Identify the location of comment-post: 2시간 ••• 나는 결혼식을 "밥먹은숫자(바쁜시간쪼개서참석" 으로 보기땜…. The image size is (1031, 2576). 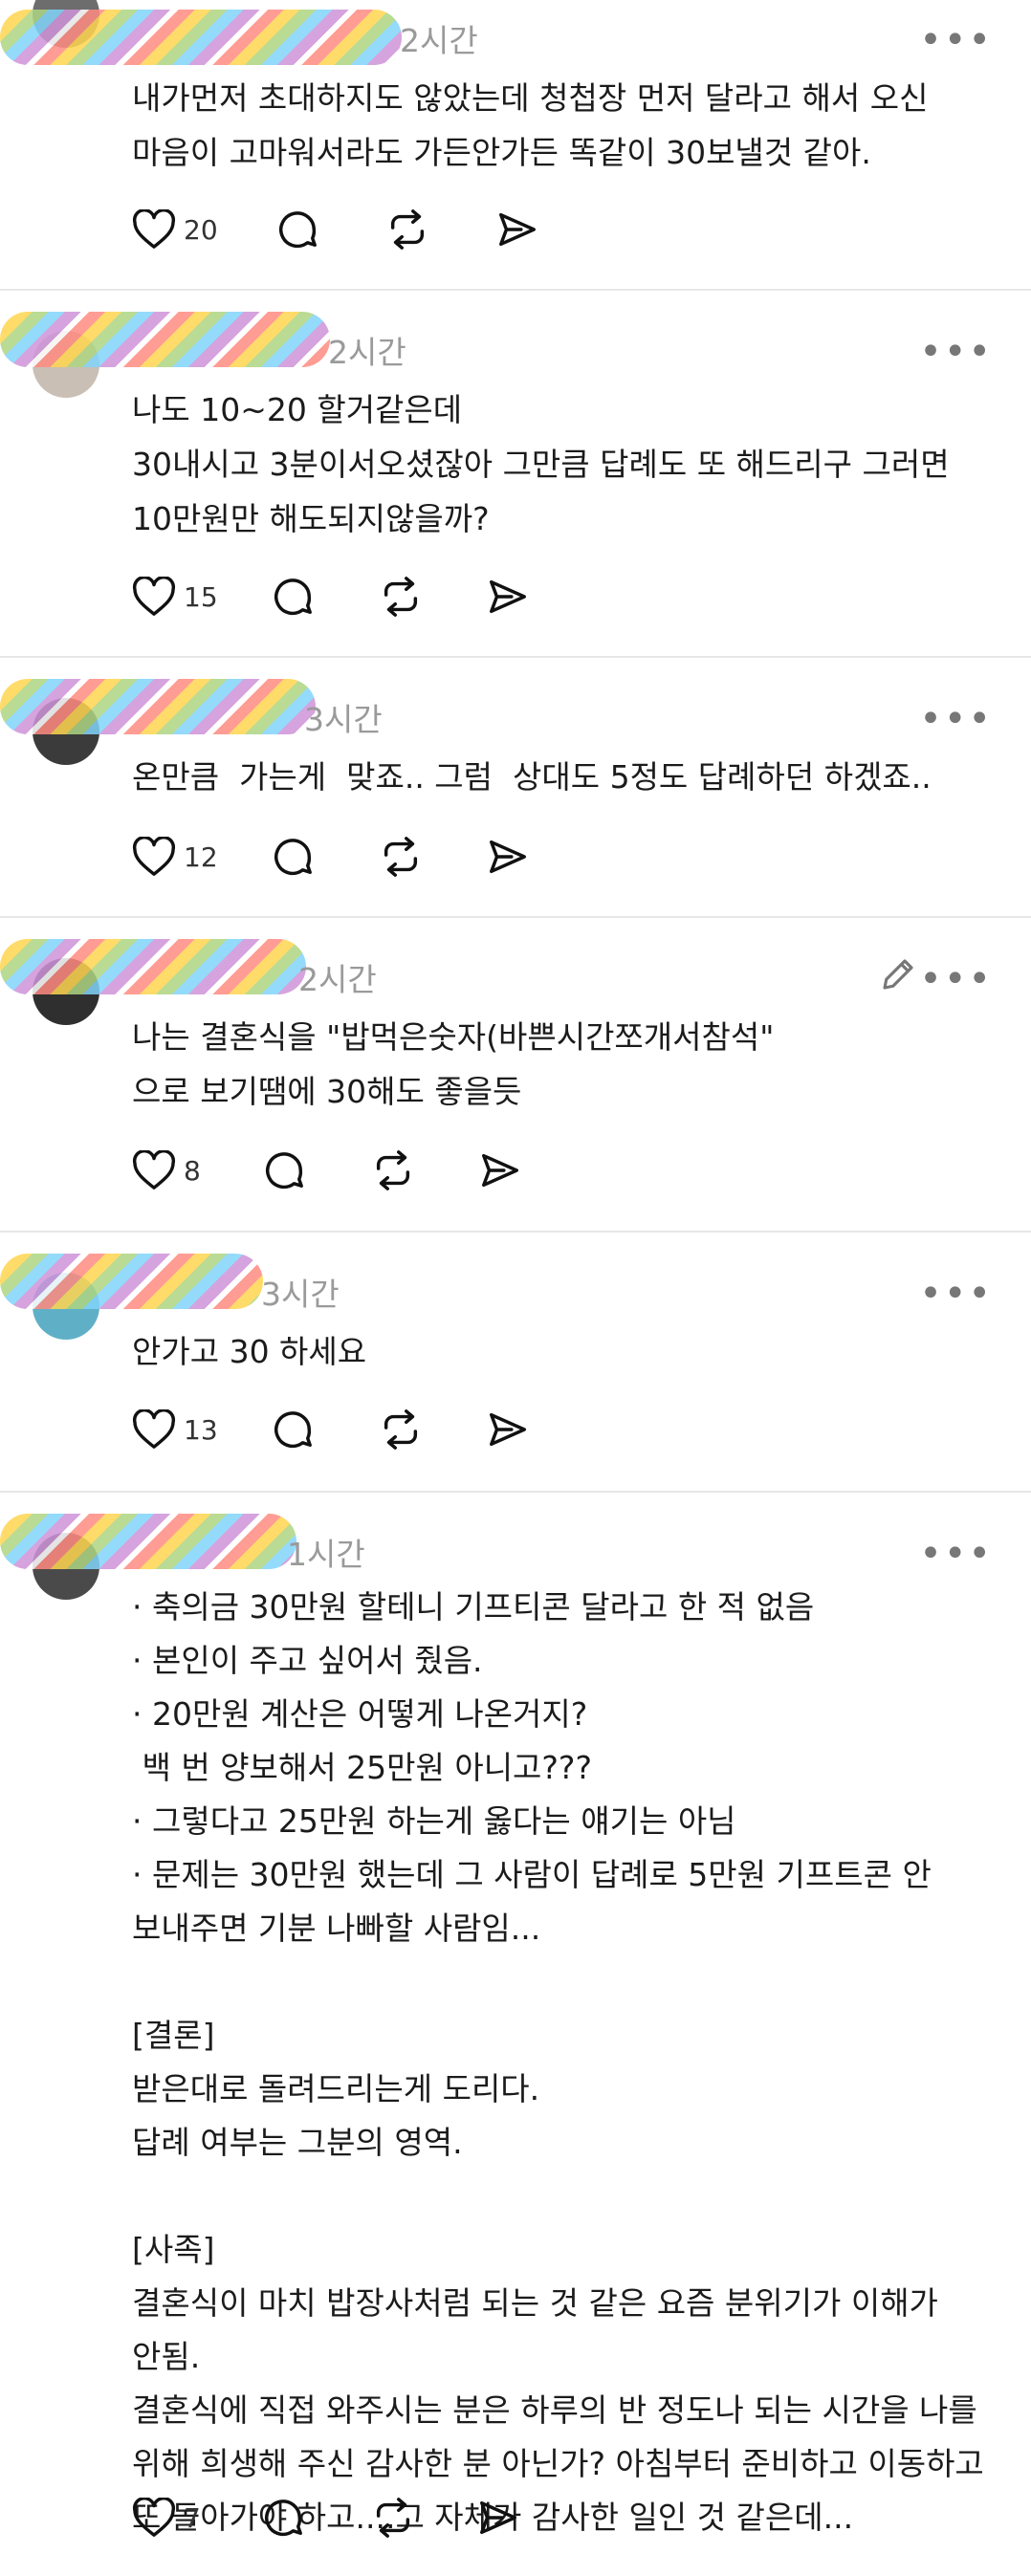
(515, 1073).